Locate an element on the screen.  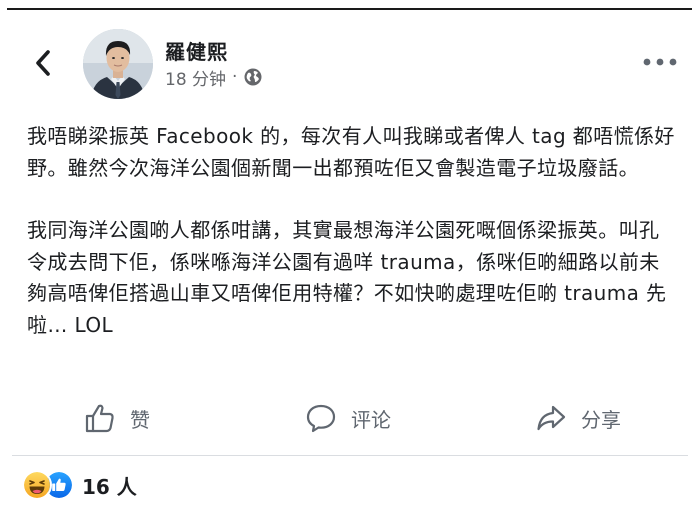
comment-button: 评论 is located at coordinates (348, 418).